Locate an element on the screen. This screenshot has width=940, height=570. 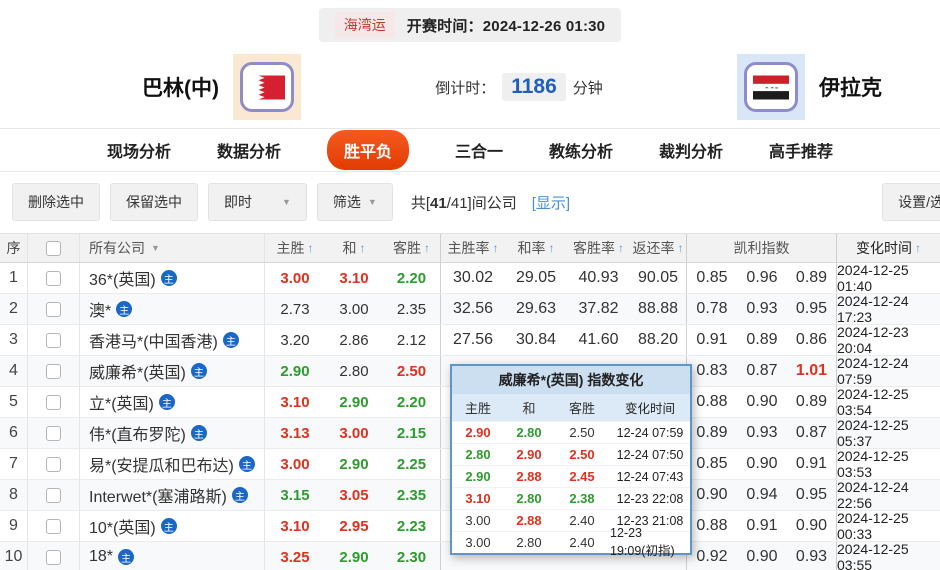
kelly-cell: 0.90 is located at coordinates (762, 401).